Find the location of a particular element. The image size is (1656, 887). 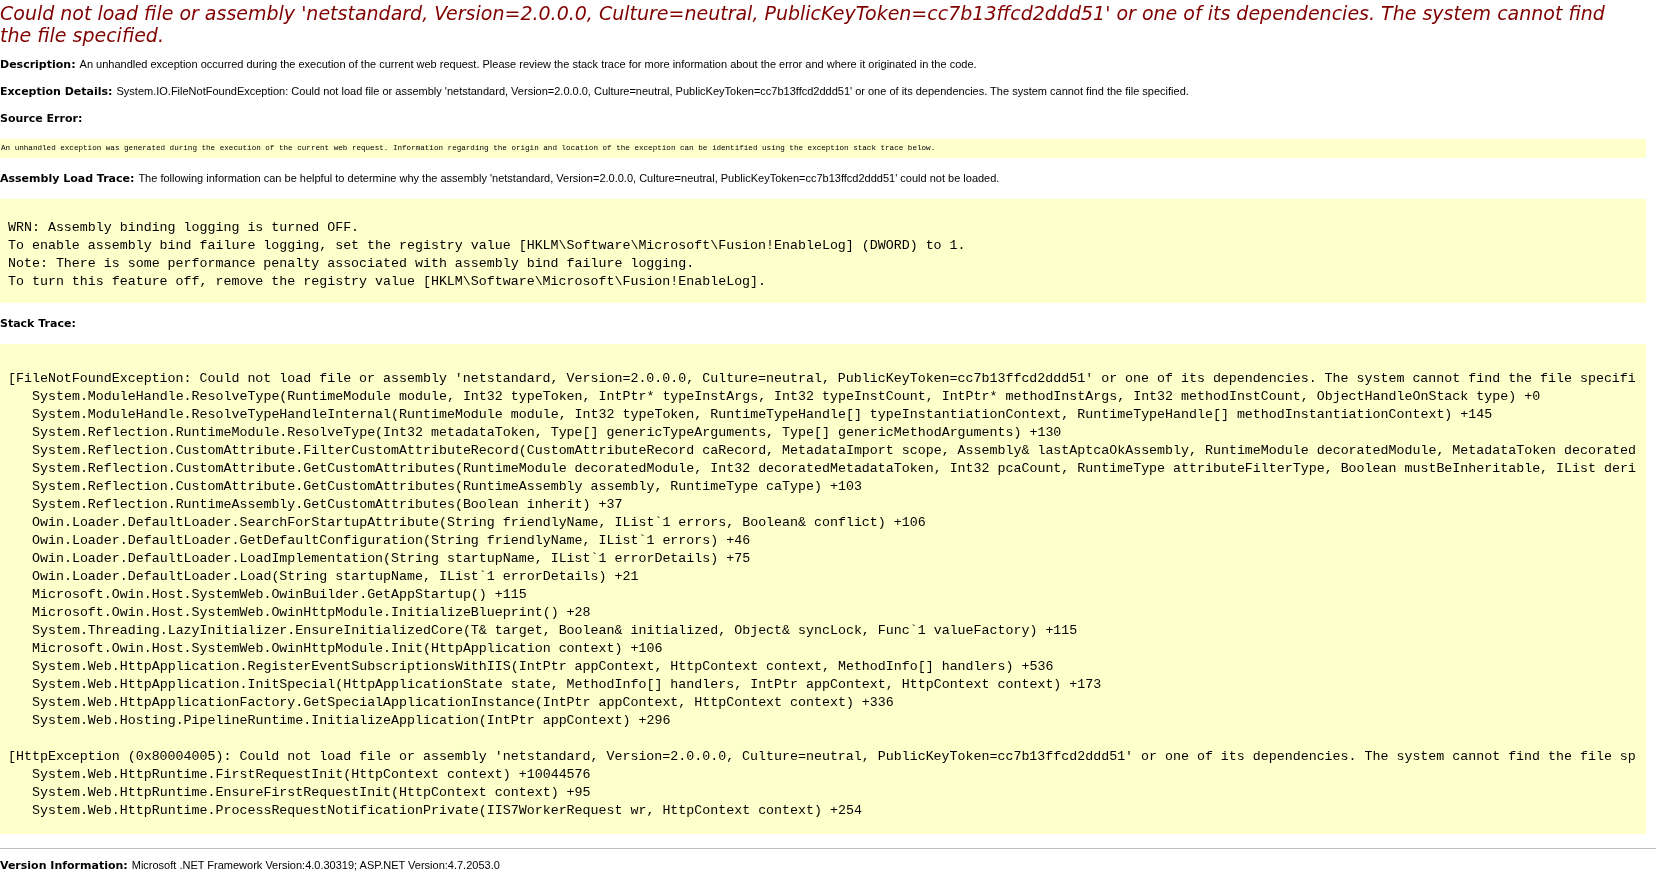

stack-frame: System.Web.HttpApplicationFactory.GetSpecialApplicationInstance(IntPtr appContext, HttpContext context) +336 is located at coordinates (451, 703).